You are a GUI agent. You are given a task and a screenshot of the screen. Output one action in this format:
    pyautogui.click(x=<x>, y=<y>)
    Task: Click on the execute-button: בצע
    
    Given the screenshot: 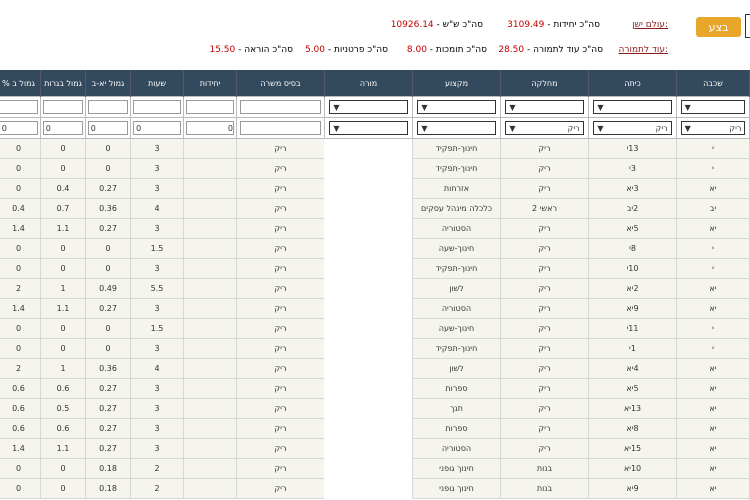 What is the action you would take?
    pyautogui.click(x=718, y=27)
    